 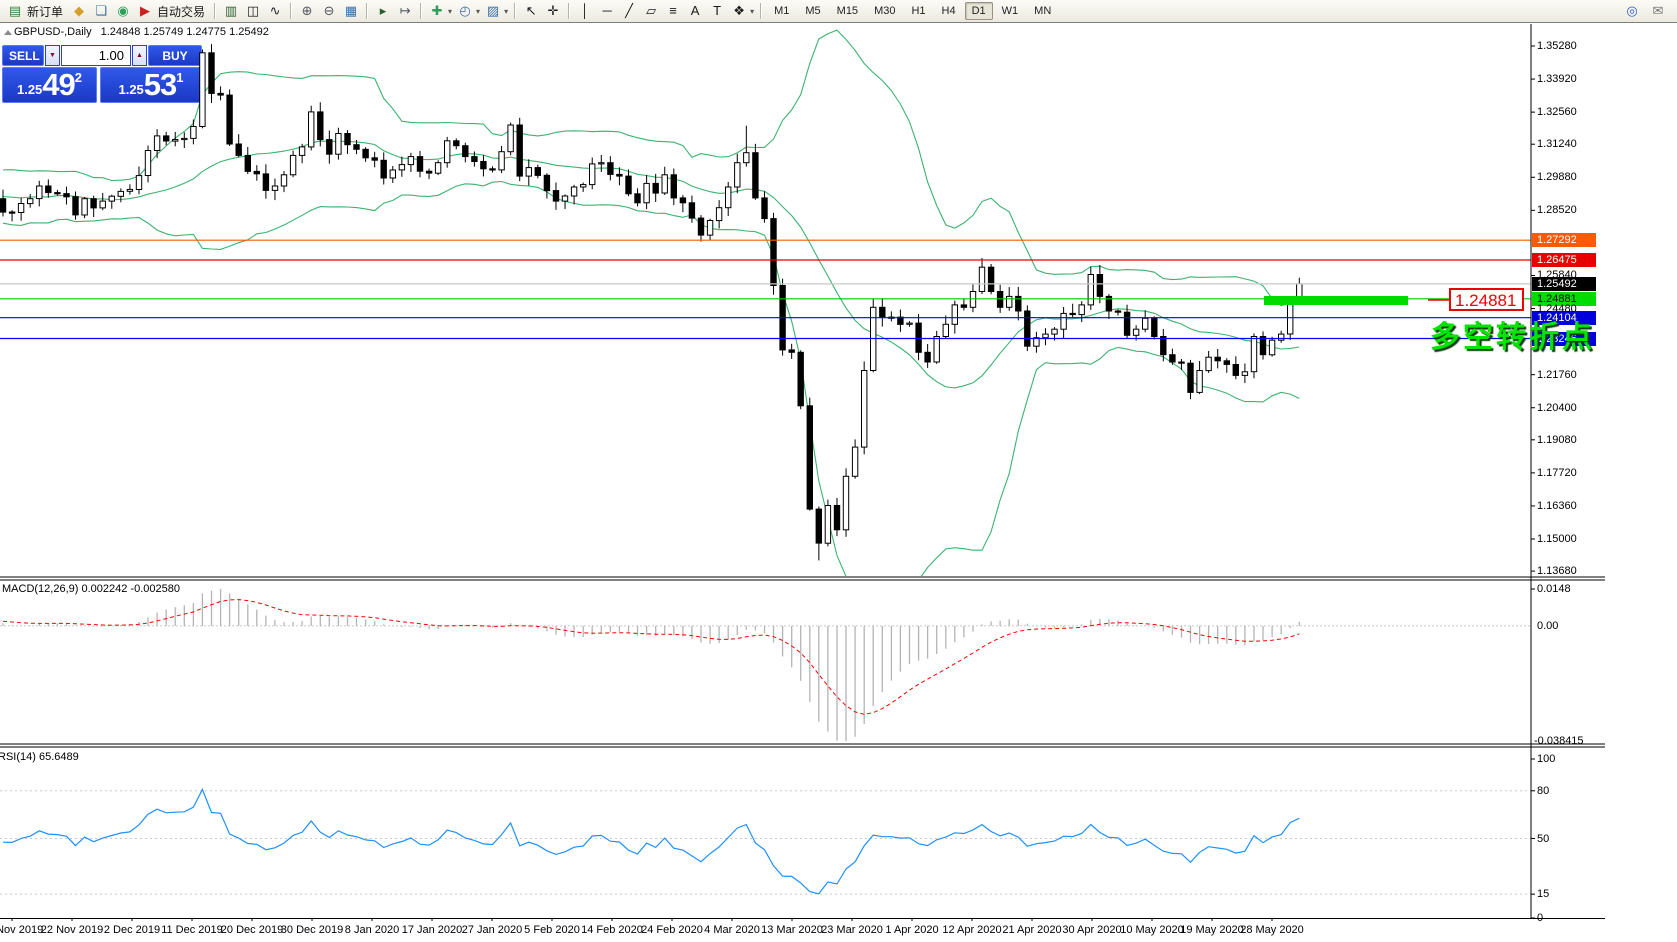 What do you see at coordinates (39, 757) in the screenshot?
I see `rsi-indicator-label: RSI(14) 65.6489` at bounding box center [39, 757].